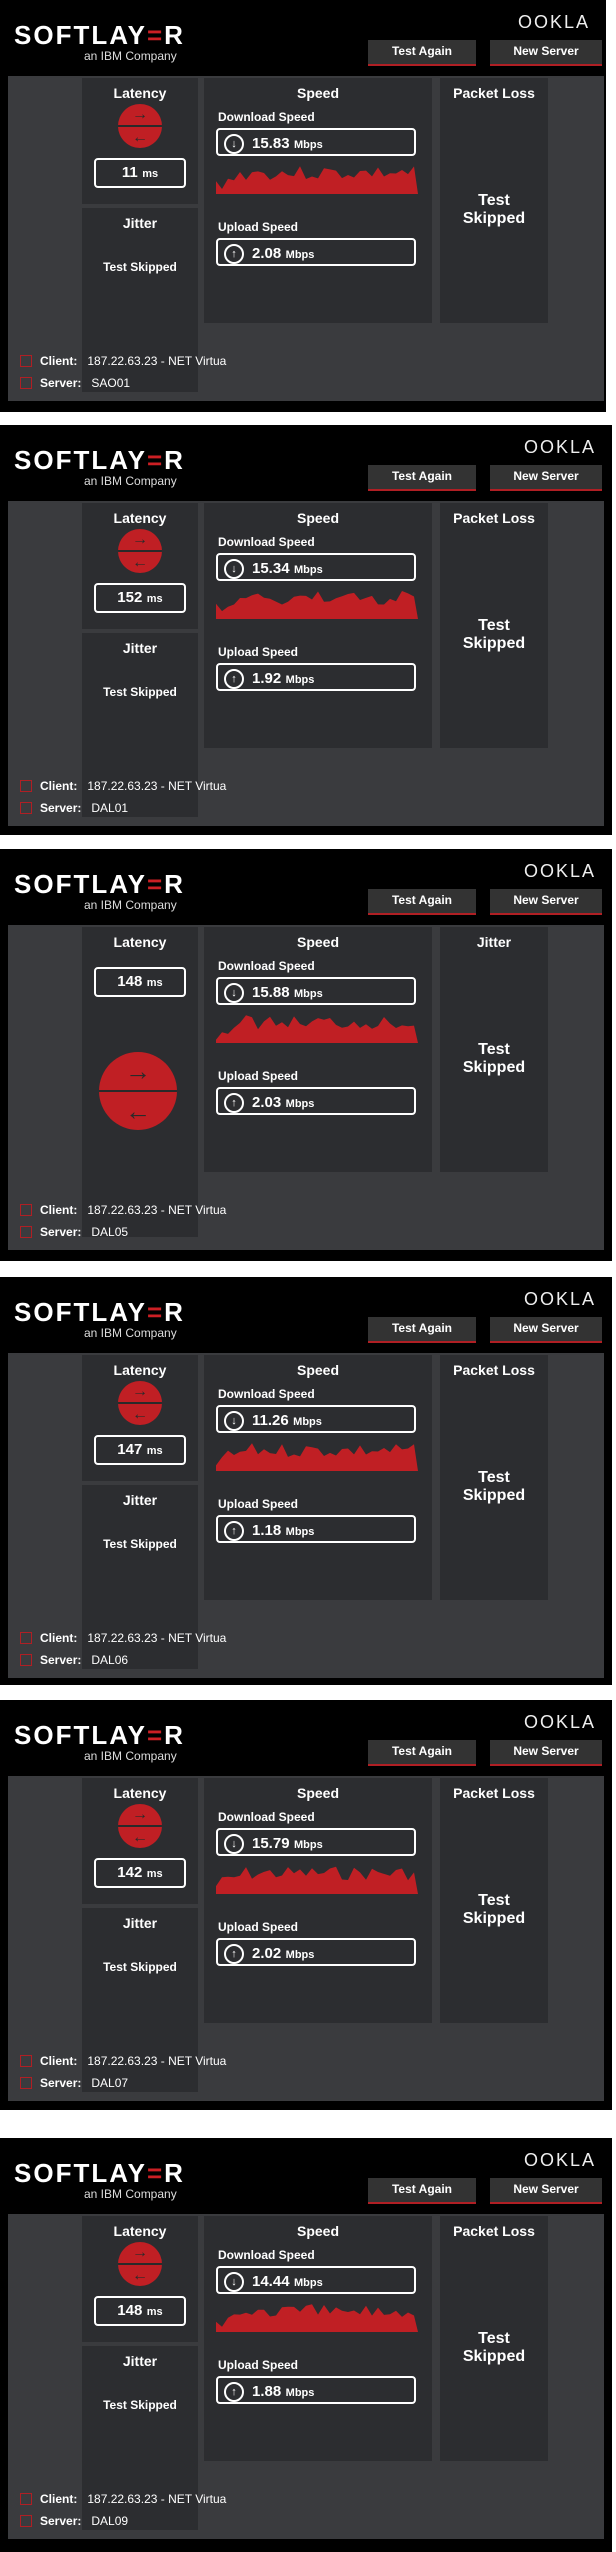 This screenshot has height=2552, width=616. What do you see at coordinates (267, 1102) in the screenshot?
I see `upload-value: 2.03` at bounding box center [267, 1102].